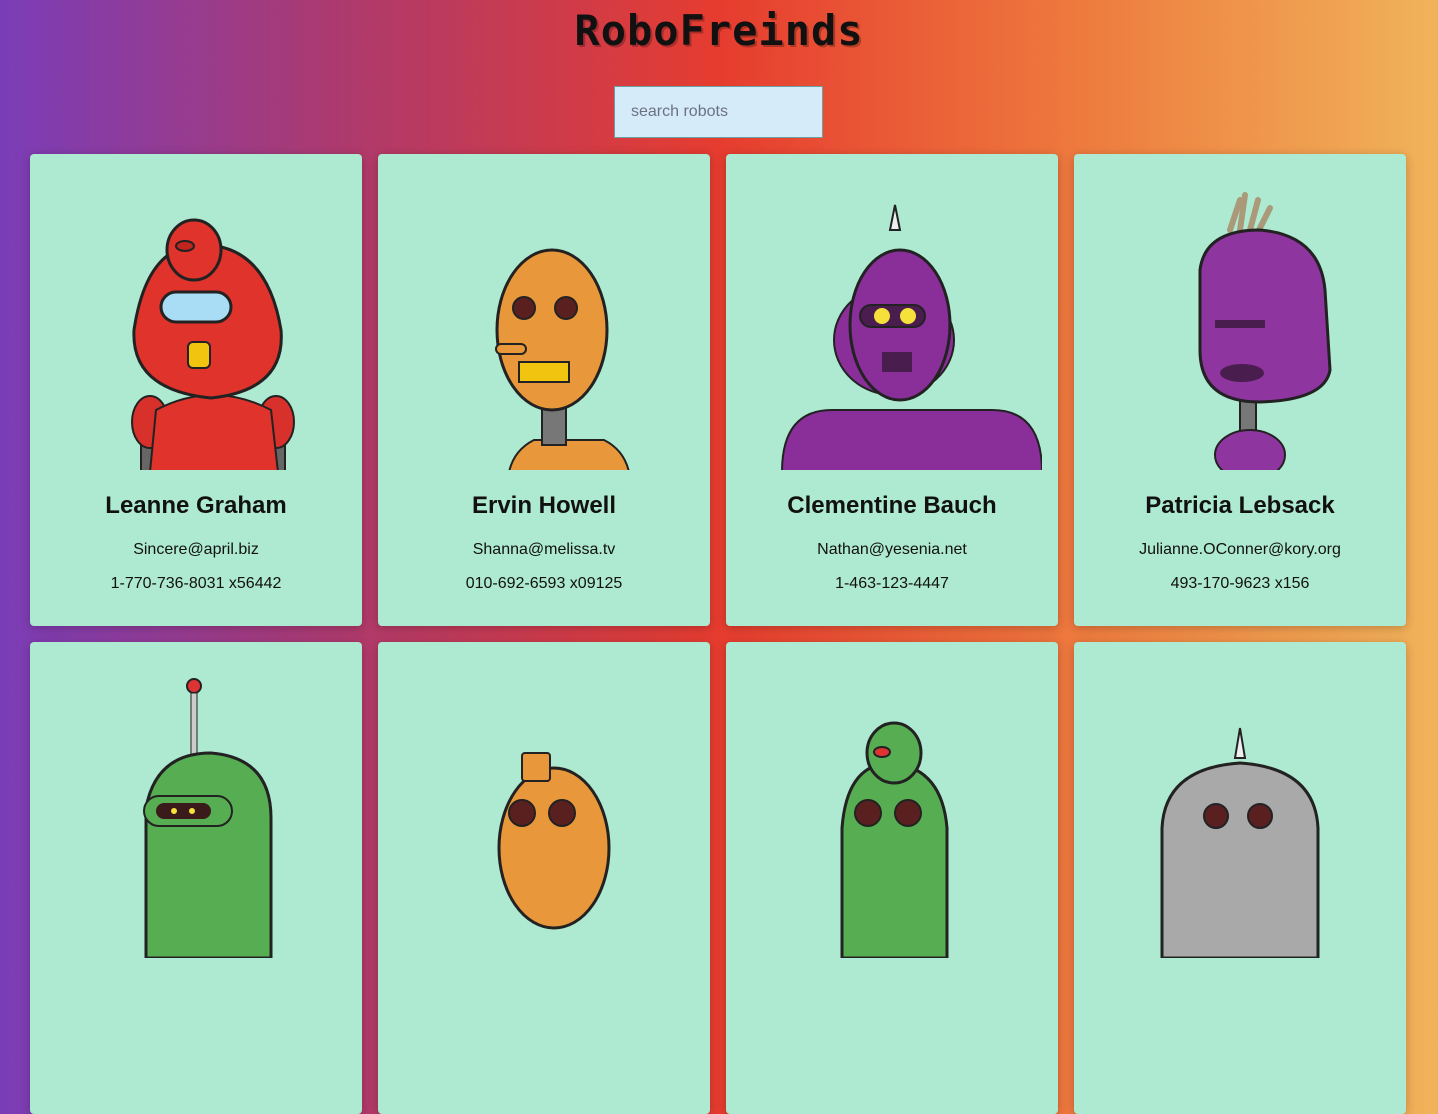 This screenshot has width=1438, height=1114. I want to click on robot-email: Nathan@yesenia.net, so click(892, 549).